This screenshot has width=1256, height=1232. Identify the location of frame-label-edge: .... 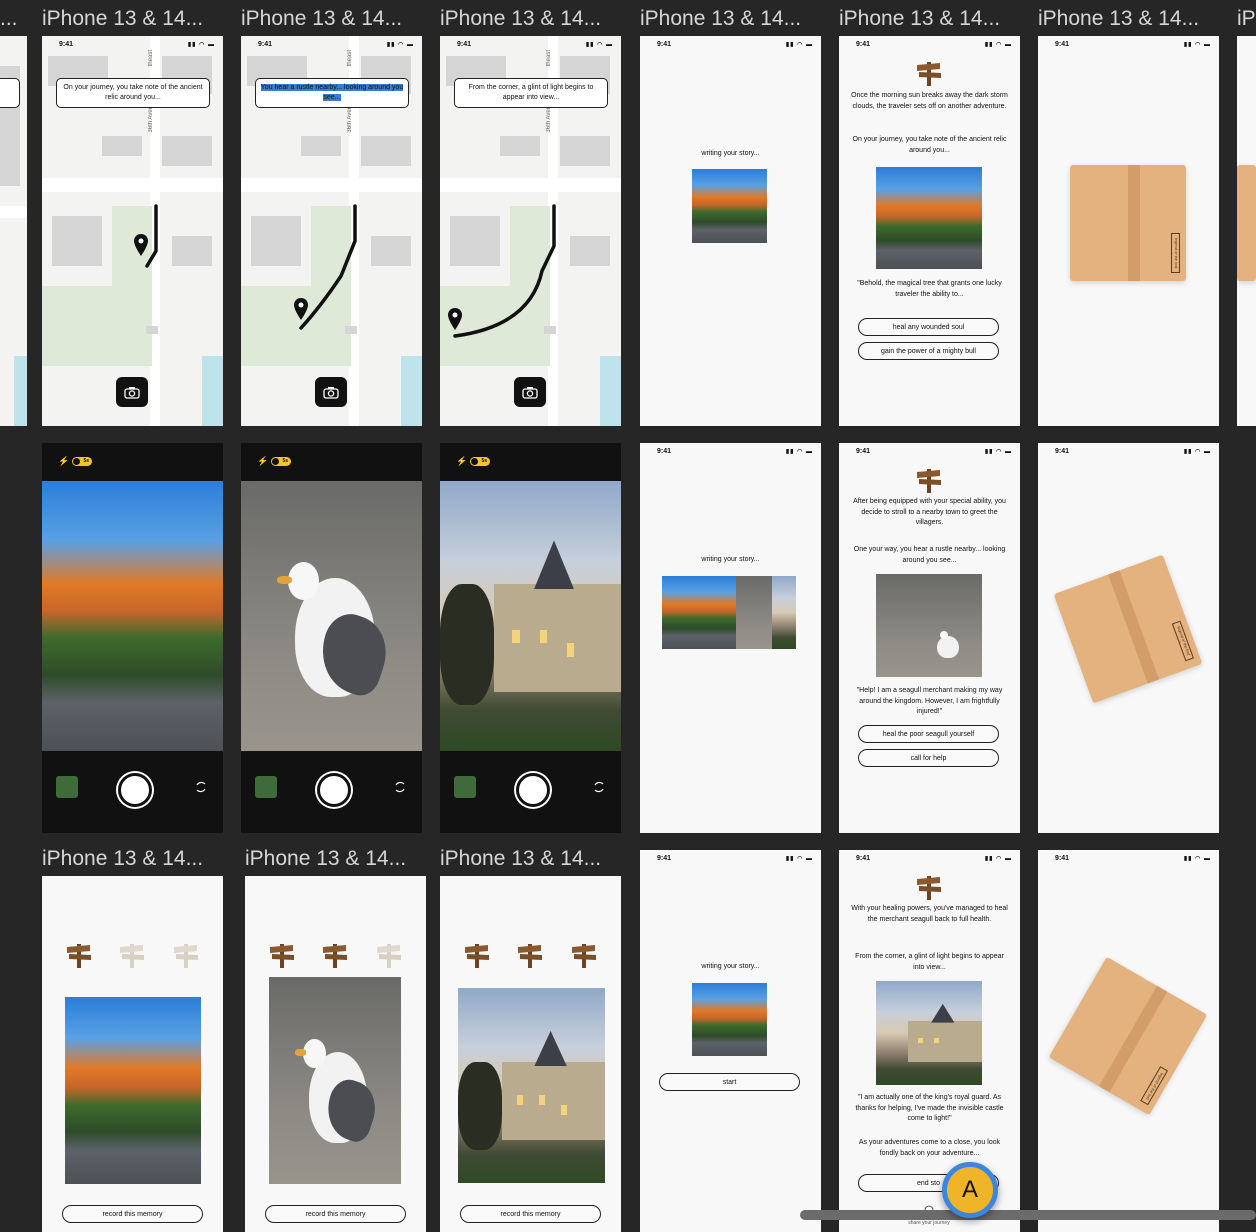
(9, 18).